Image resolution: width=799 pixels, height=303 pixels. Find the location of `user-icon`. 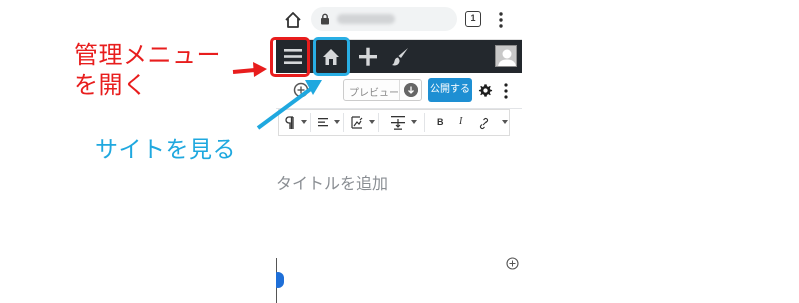

user-icon is located at coordinates (507, 57).